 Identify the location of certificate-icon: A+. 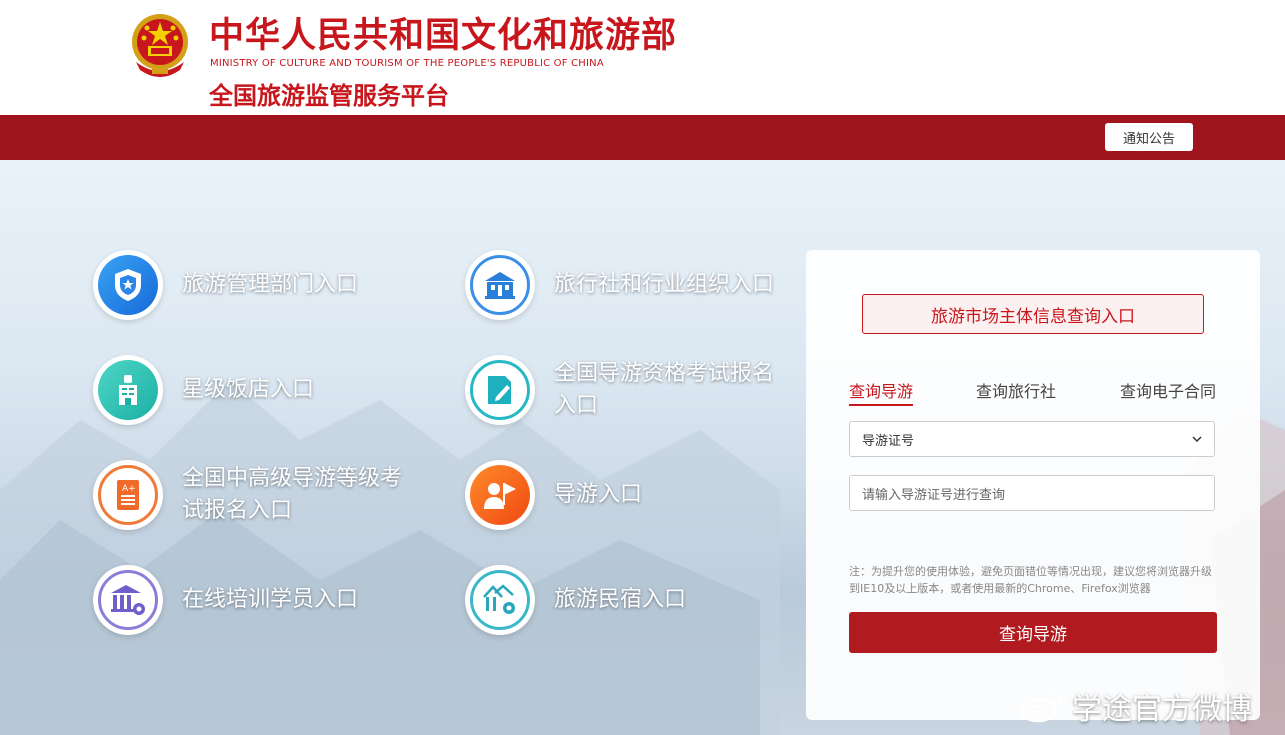
(128, 495).